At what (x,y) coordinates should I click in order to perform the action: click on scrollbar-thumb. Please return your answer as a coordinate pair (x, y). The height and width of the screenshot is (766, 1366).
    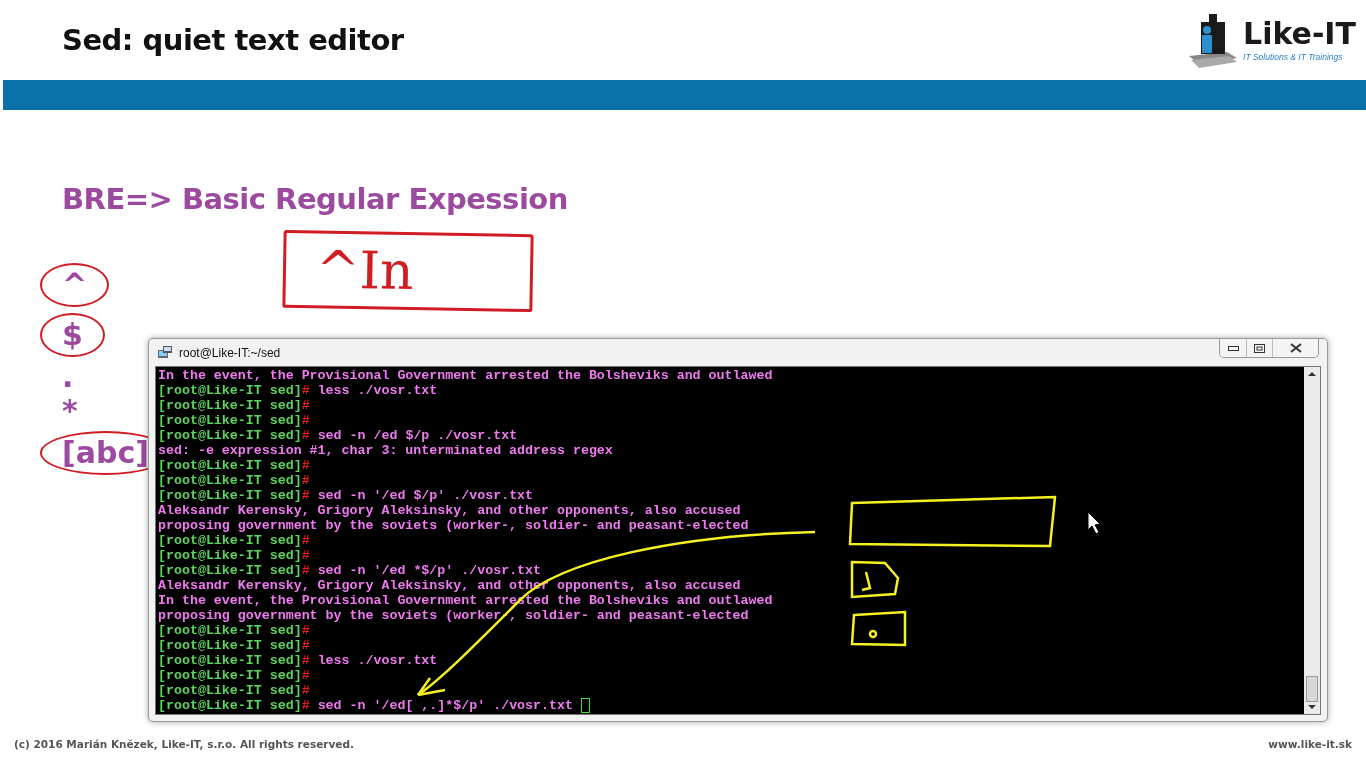
    Looking at the image, I should click on (1312, 689).